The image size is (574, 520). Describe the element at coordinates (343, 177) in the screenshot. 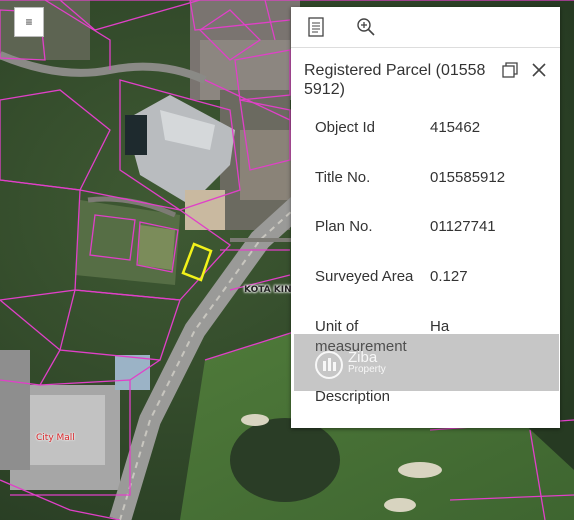

I see `attribute-key: Title No.` at that location.